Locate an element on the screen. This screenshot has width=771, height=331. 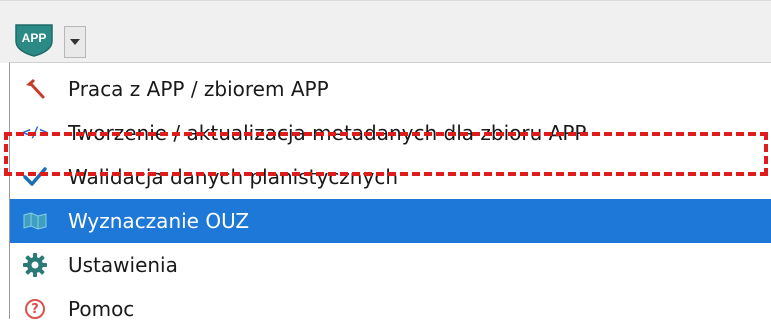
map-icon is located at coordinates (35, 221).